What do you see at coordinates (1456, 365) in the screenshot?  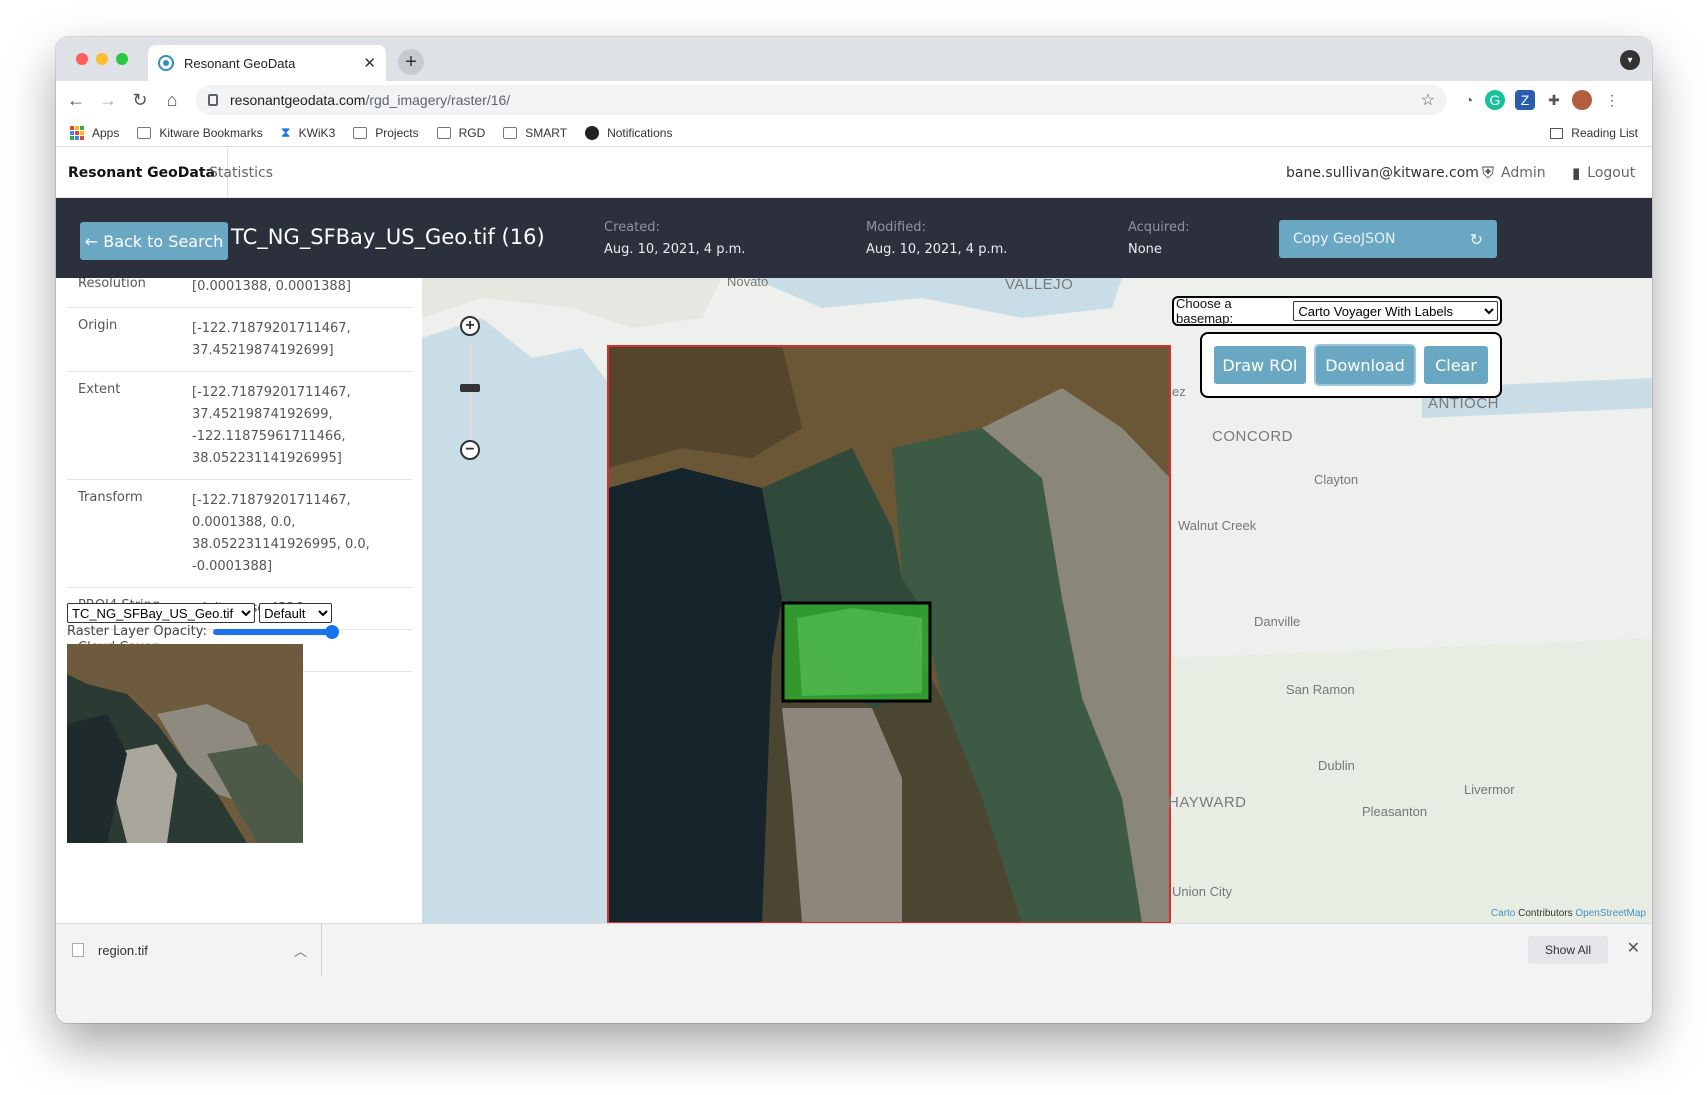 I see `clear-button: Clear` at bounding box center [1456, 365].